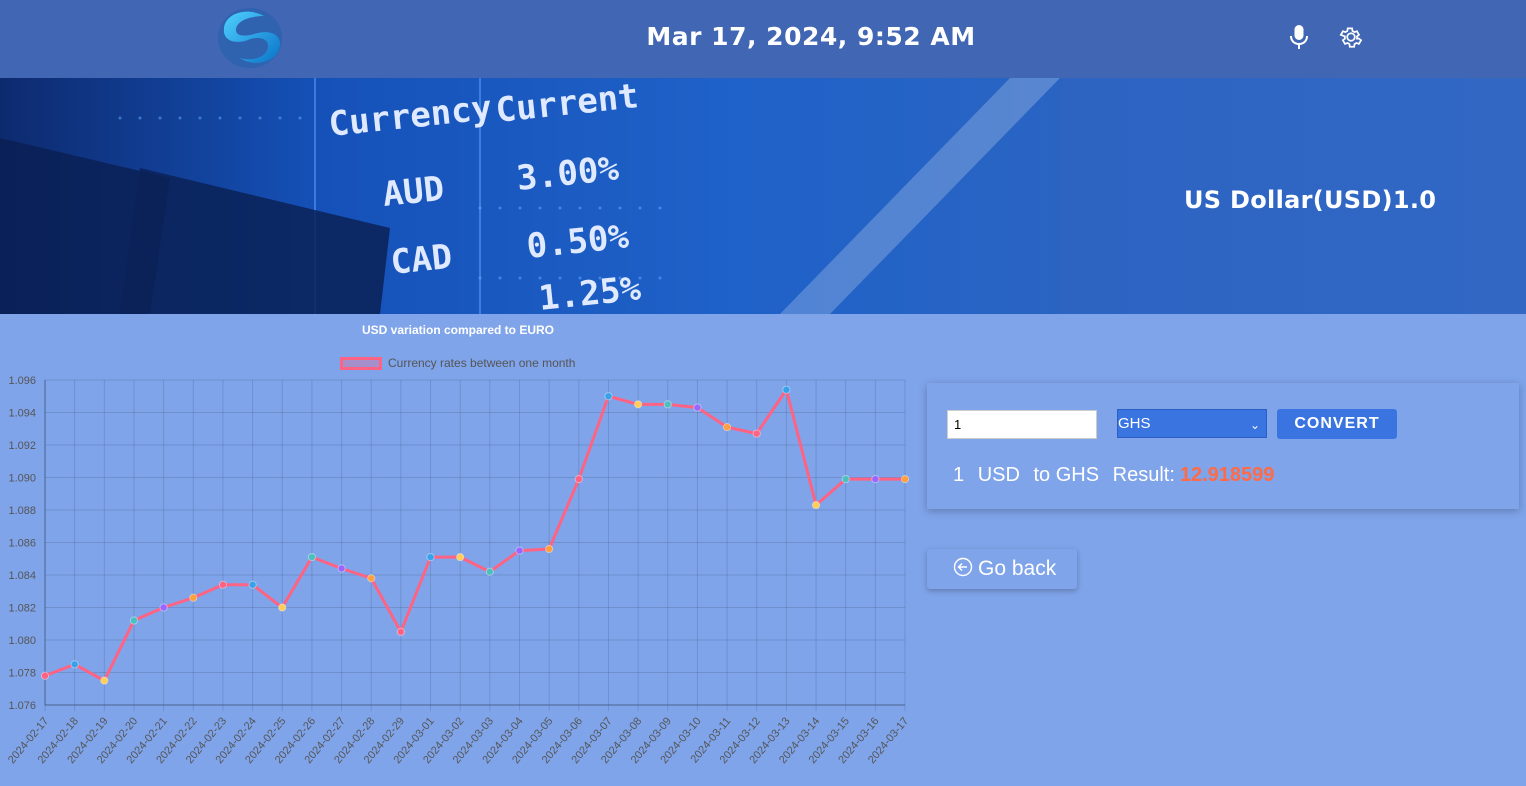  Describe the element at coordinates (22, 641) in the screenshot. I see `y-tick-label: 1.080` at that location.